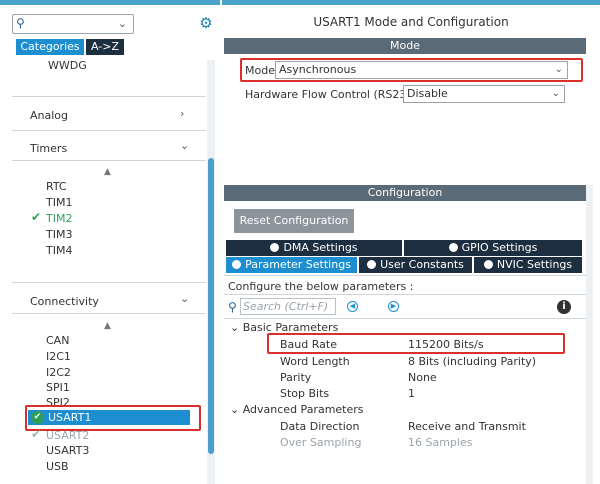 This screenshot has height=484, width=600. What do you see at coordinates (499, 247) in the screenshot?
I see `tab-label: GPIO Settings` at bounding box center [499, 247].